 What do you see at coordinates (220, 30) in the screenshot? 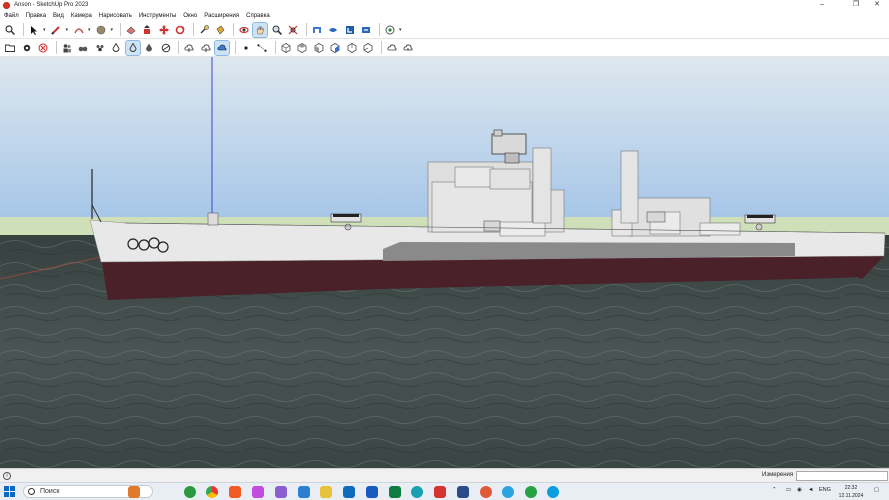
I see `paint-bucket-icon` at bounding box center [220, 30].